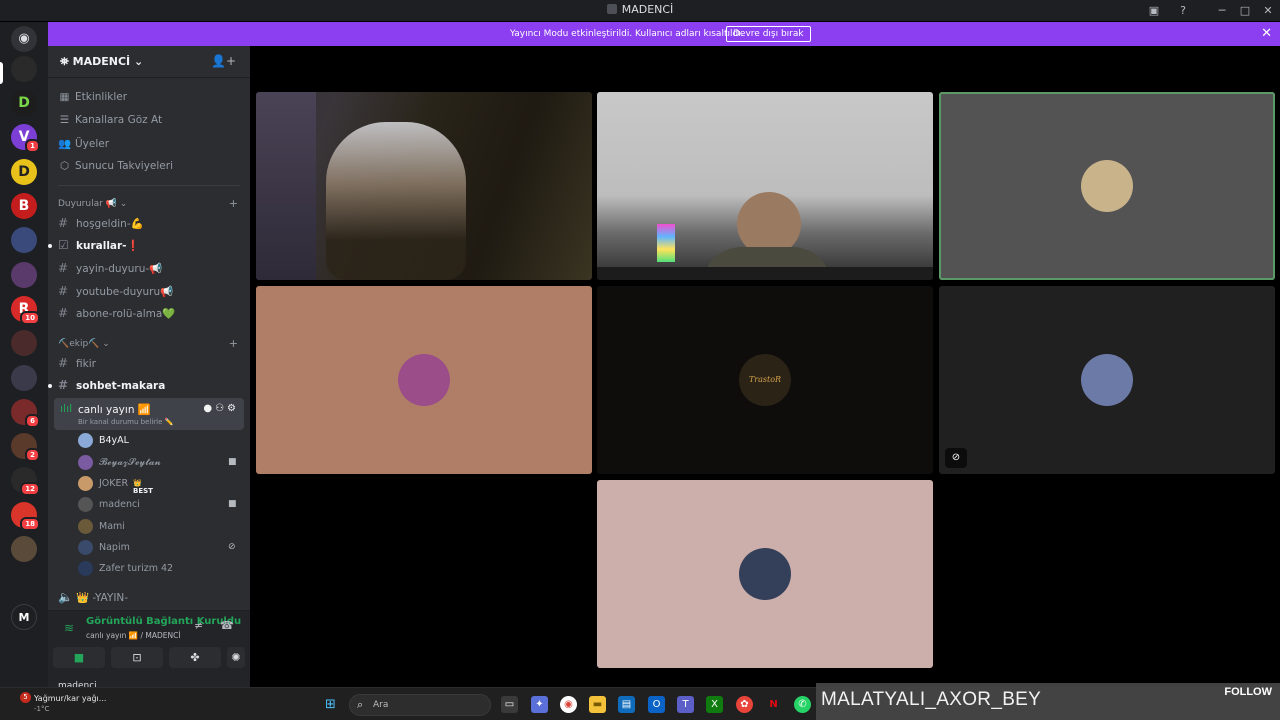  I want to click on nav-browse-channels: ☰ Kanallara Göz At, so click(110, 120).